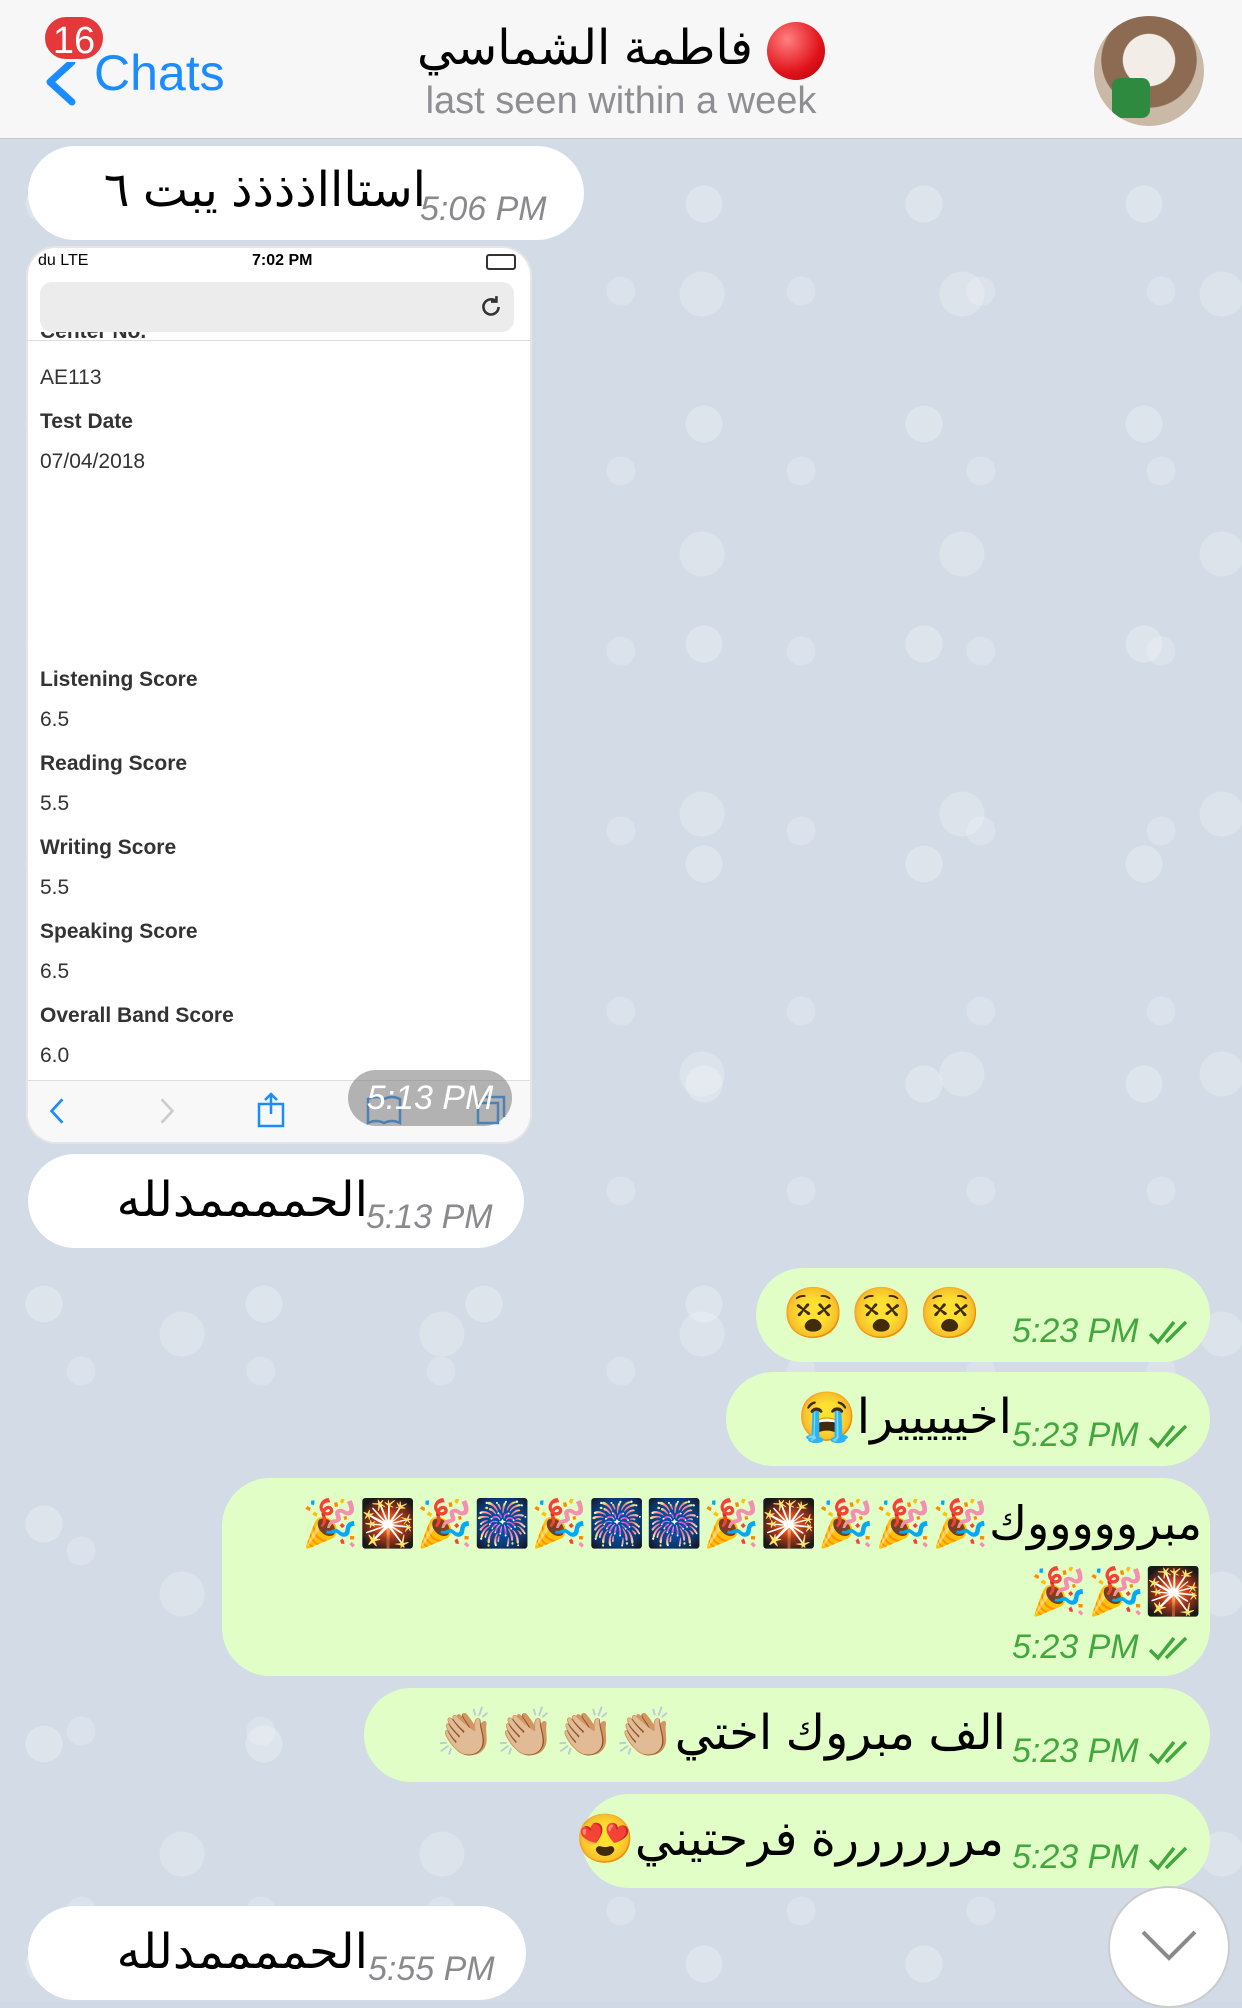 Image resolution: width=1242 pixels, height=2008 pixels. Describe the element at coordinates (114, 763) in the screenshot. I see `screenshot-field-label: Reading Score` at that location.